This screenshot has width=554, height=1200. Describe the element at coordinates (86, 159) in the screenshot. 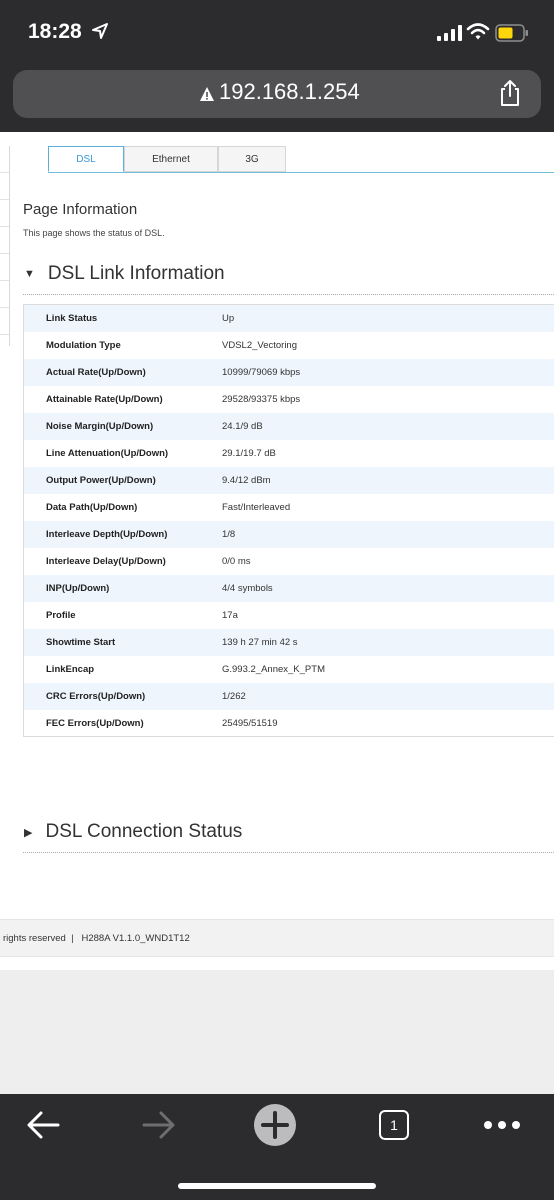

I see `tab-dsl: DSL` at that location.